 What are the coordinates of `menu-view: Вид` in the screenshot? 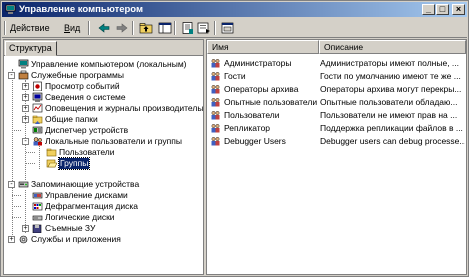 It's located at (72, 28).